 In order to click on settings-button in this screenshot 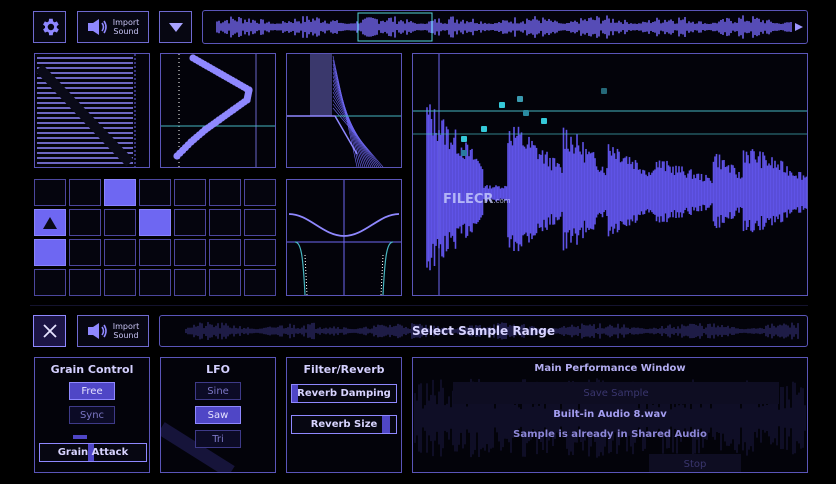, I will do `click(49, 27)`.